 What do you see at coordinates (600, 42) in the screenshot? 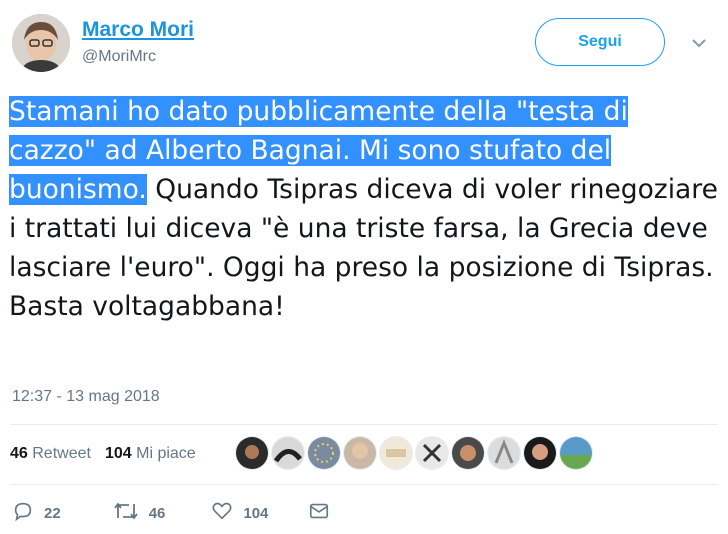
I see `follow-button: Segui` at bounding box center [600, 42].